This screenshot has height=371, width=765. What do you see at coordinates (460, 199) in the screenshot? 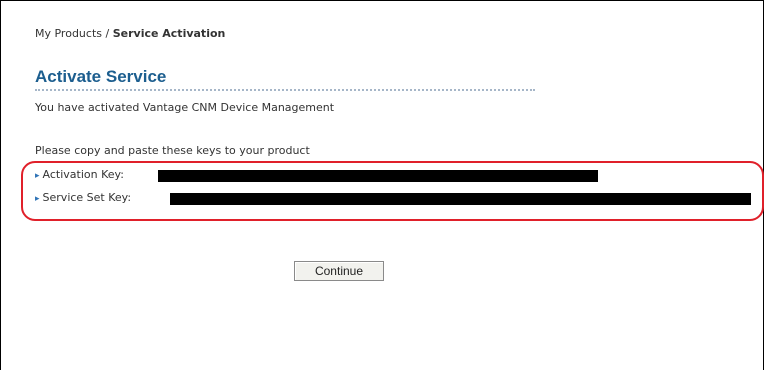
I see `service-set-key-value-redacted` at bounding box center [460, 199].